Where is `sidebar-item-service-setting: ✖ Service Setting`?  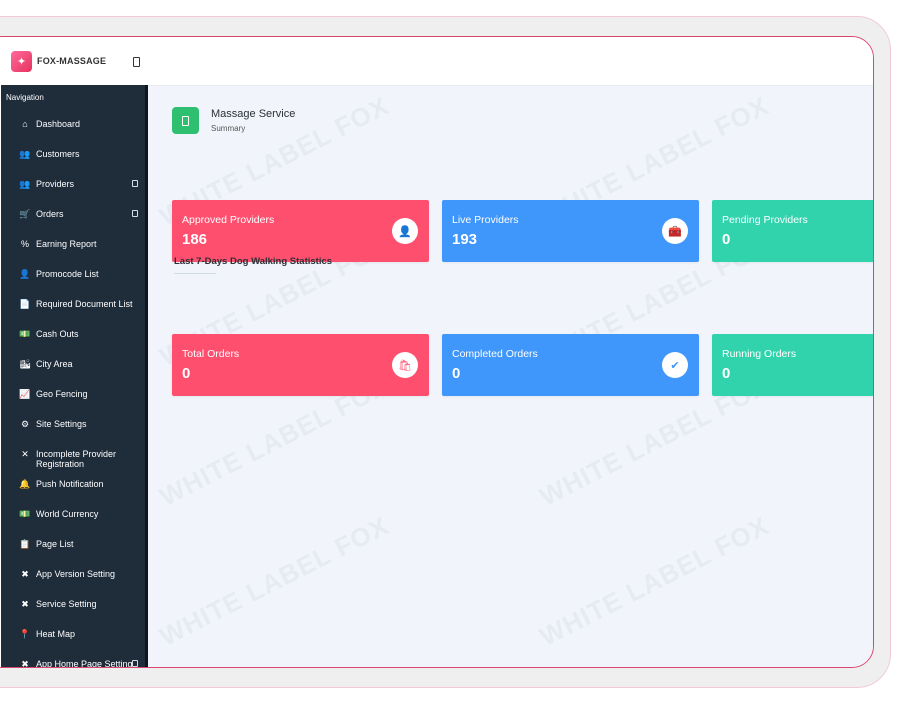 sidebar-item-service-setting: ✖ Service Setting is located at coordinates (73, 609).